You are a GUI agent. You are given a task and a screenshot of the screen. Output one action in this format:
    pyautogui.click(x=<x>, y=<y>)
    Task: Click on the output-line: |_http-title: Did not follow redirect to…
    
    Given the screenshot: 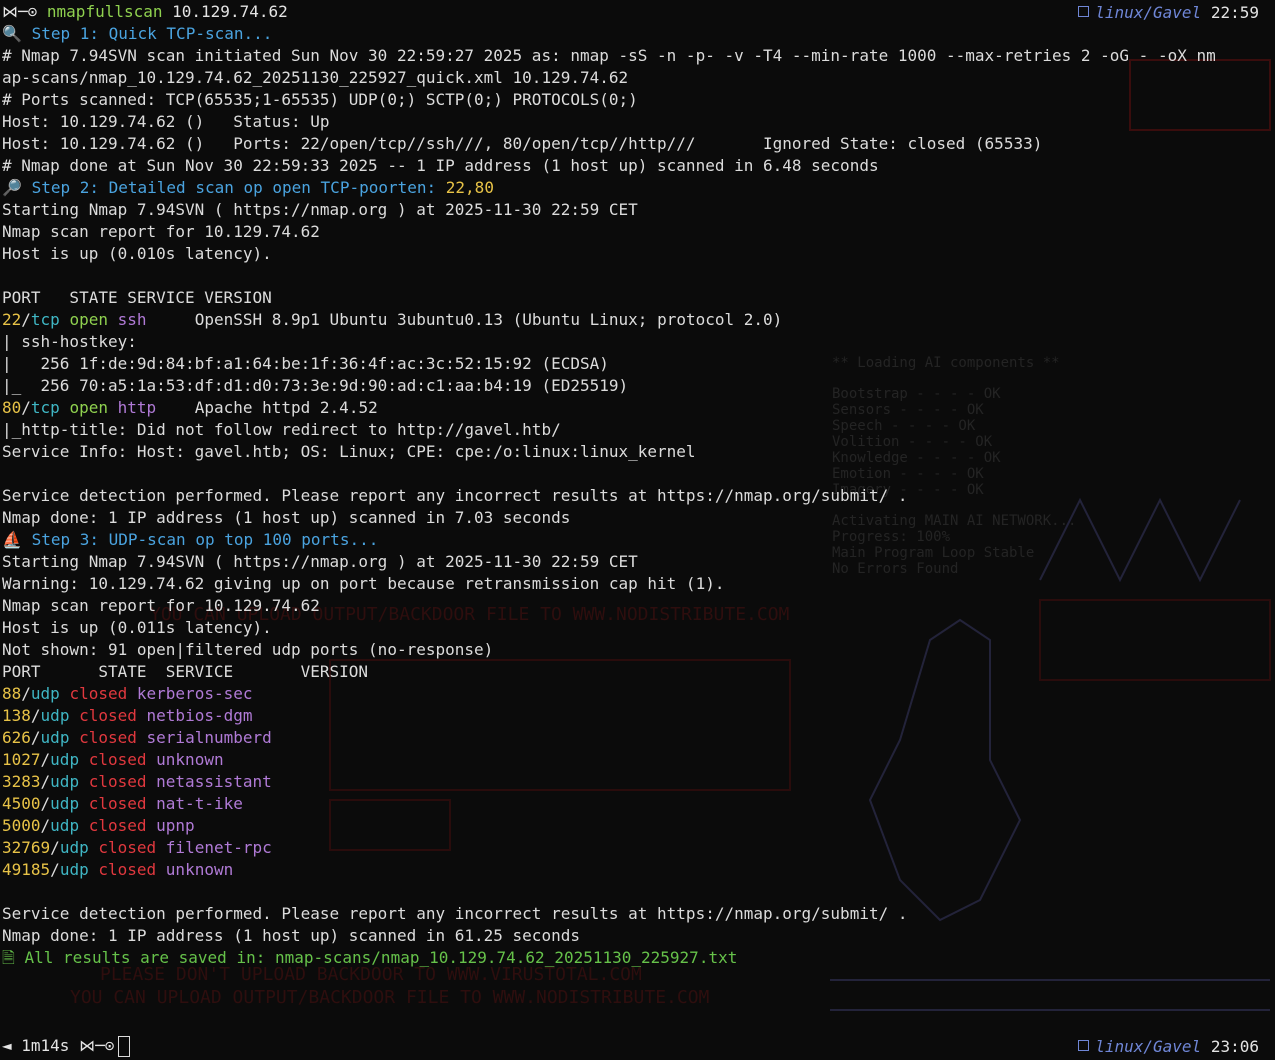 What is the action you would take?
    pyautogui.click(x=281, y=429)
    